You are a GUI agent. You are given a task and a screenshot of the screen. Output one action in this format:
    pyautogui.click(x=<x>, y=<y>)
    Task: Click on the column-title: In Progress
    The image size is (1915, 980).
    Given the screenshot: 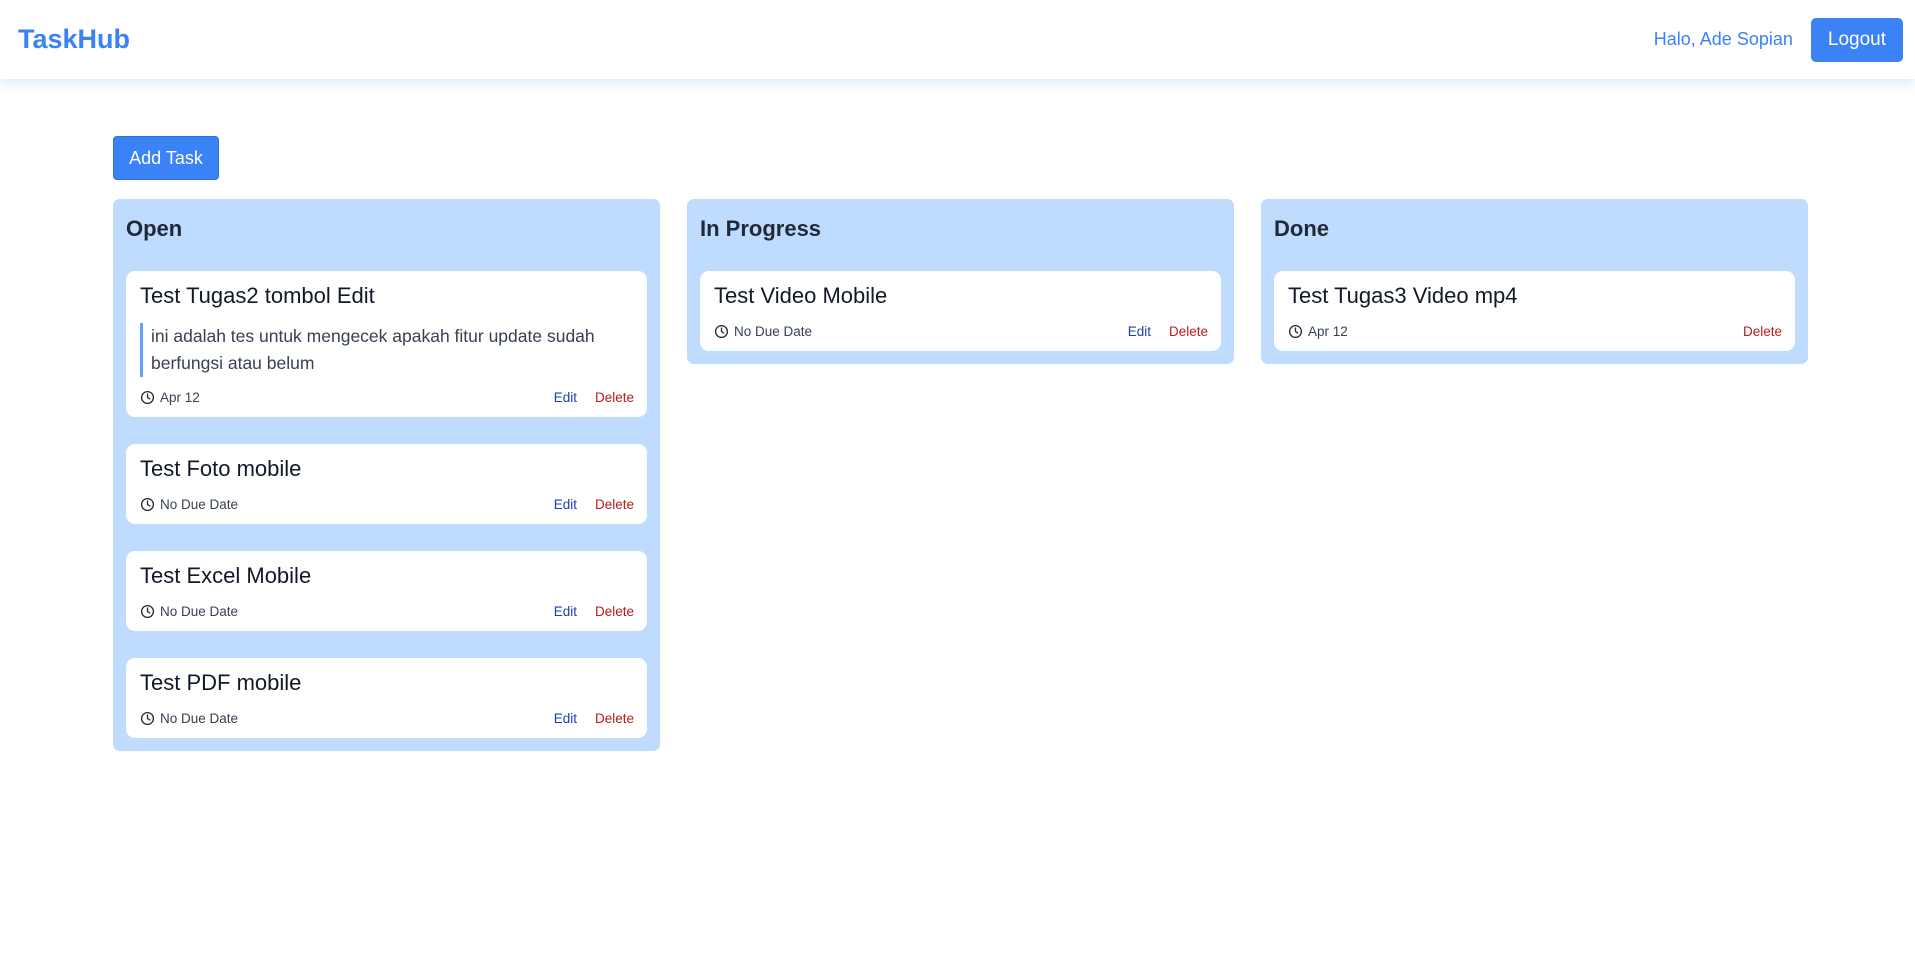 What is the action you would take?
    pyautogui.click(x=761, y=228)
    